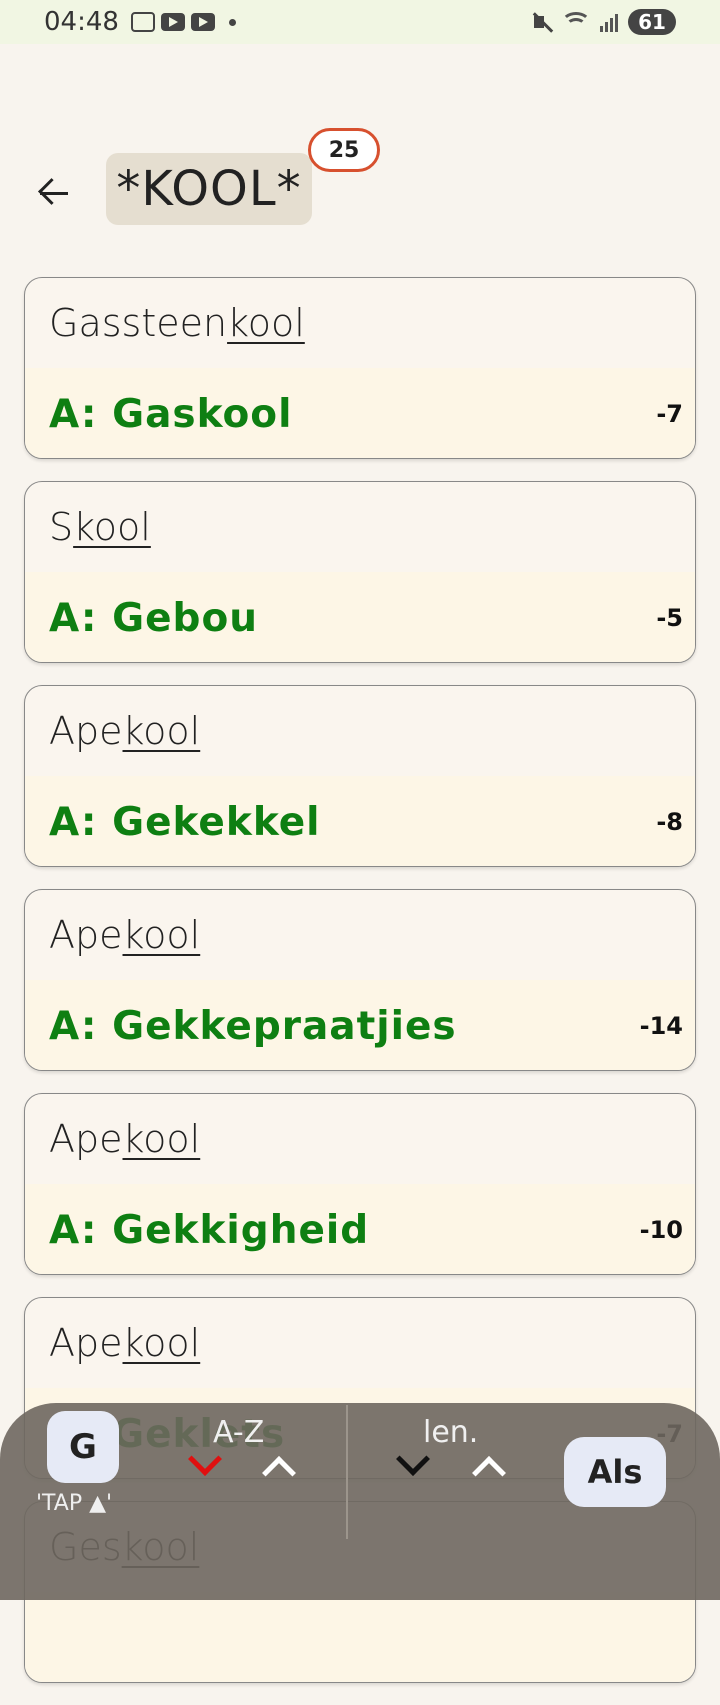 This screenshot has height=1705, width=720. I want to click on result-card: Skool A: Gebou -5, so click(360, 572).